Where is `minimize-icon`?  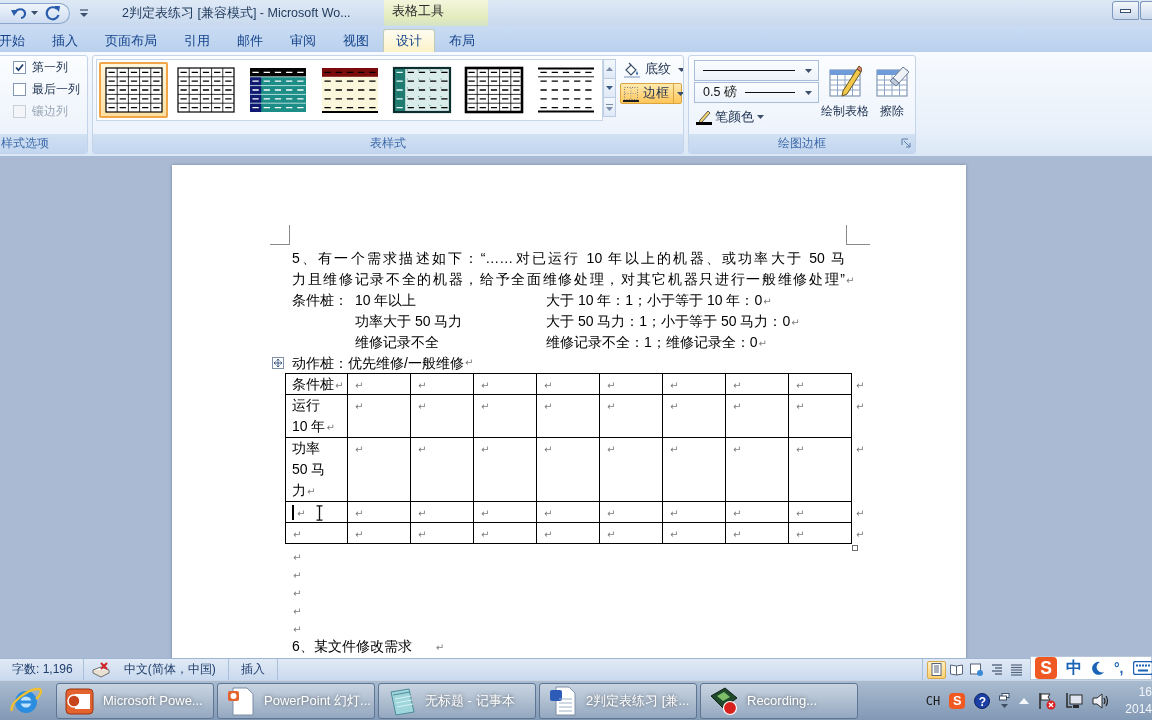
minimize-icon is located at coordinates (1125, 10).